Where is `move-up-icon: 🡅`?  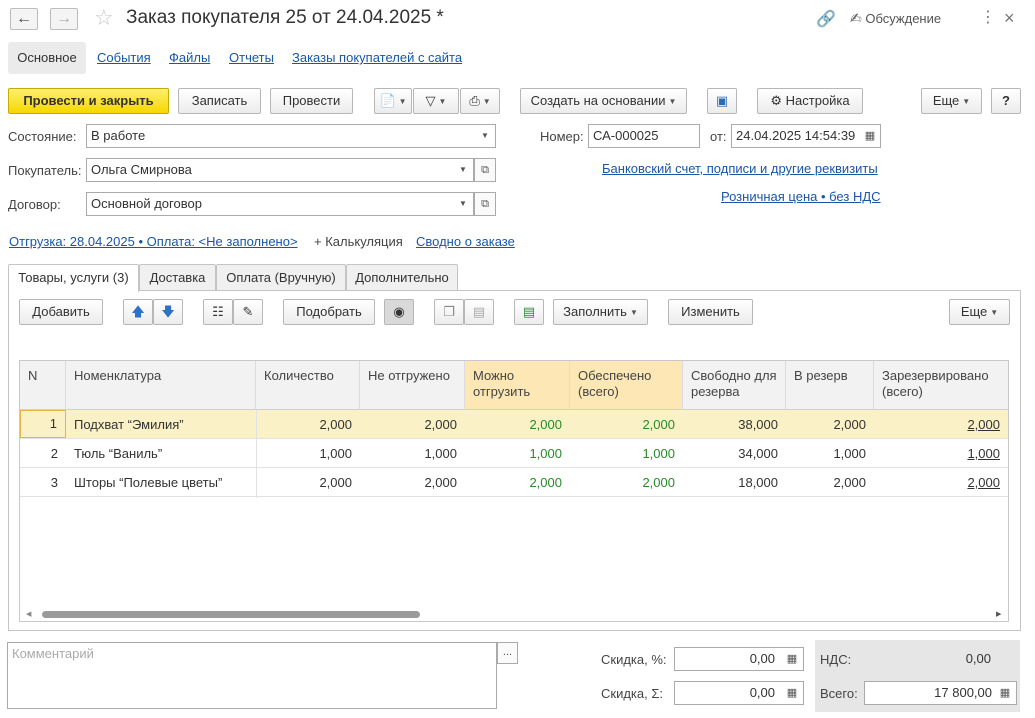
move-up-icon: 🡅 is located at coordinates (138, 312).